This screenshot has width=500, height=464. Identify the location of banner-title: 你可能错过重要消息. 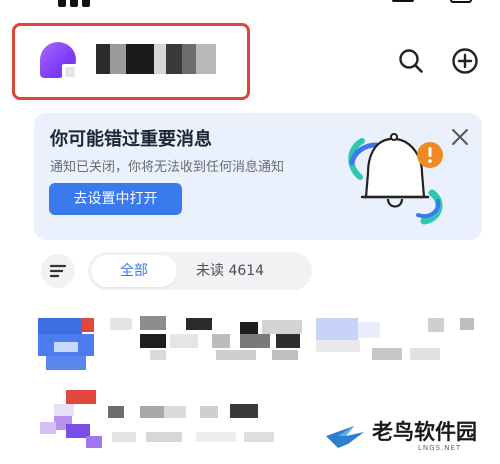
(131, 139).